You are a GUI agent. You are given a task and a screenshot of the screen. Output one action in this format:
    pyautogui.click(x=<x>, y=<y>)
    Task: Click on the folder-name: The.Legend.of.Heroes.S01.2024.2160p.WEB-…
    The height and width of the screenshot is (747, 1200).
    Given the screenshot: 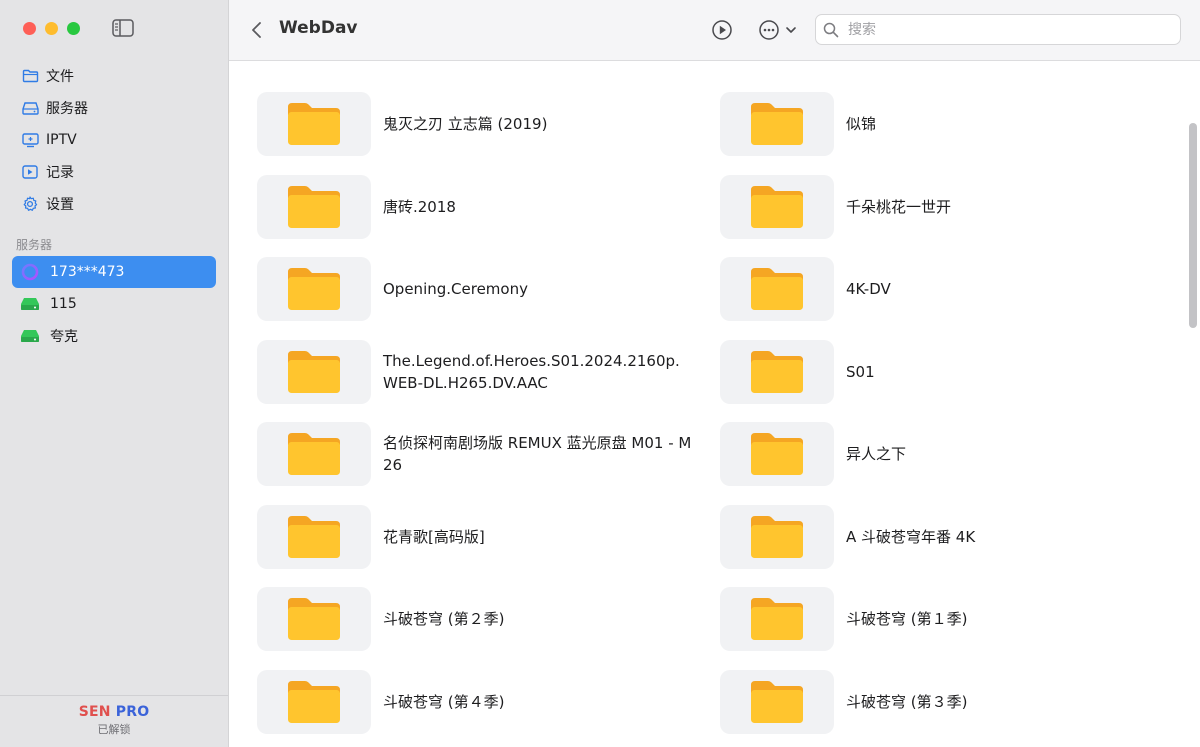 What is the action you would take?
    pyautogui.click(x=531, y=371)
    